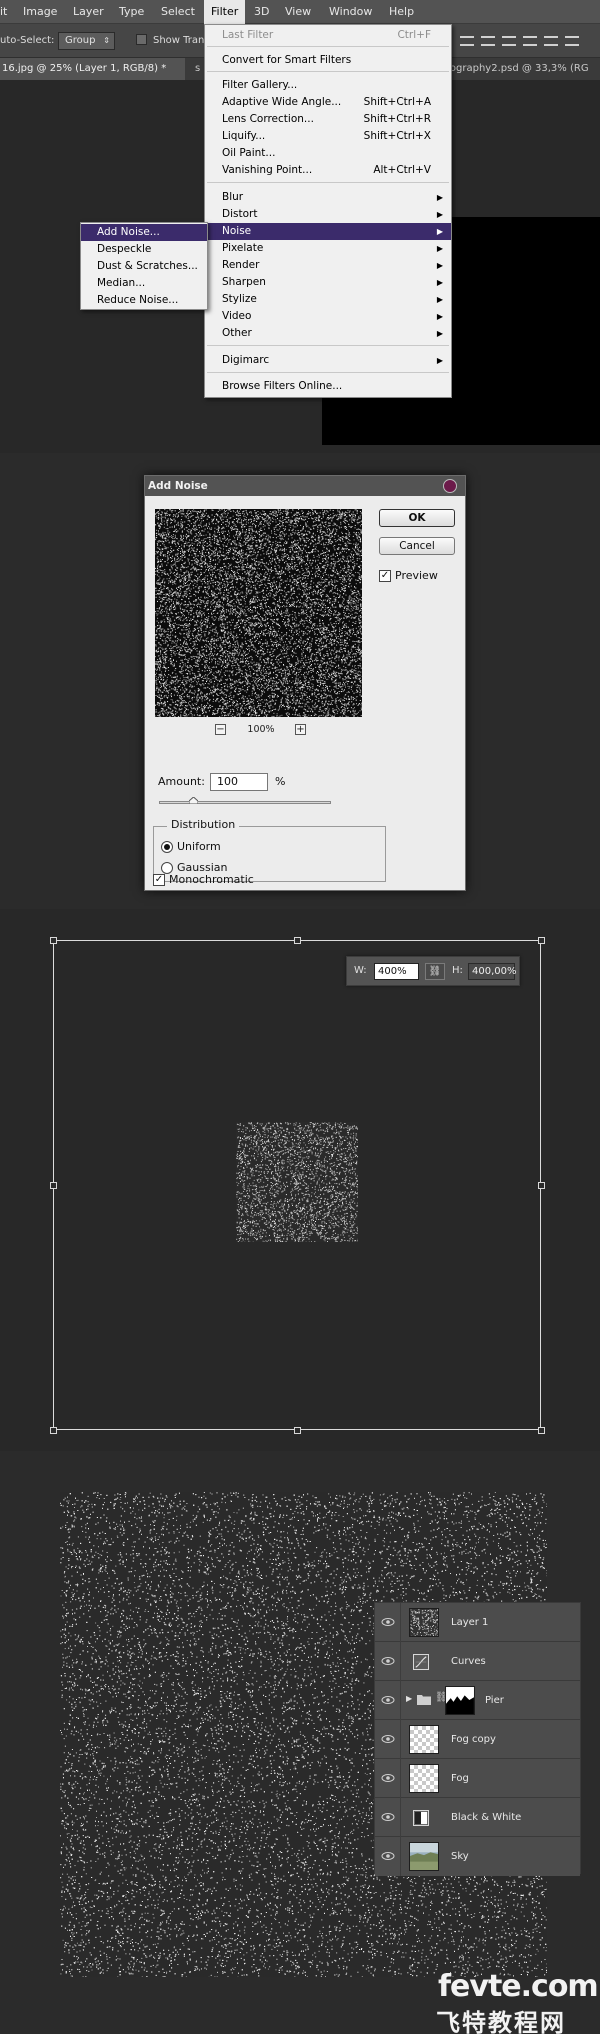 The width and height of the screenshot is (600, 2034). What do you see at coordinates (421, 1818) in the screenshot?
I see `black-white-adjustment-icon` at bounding box center [421, 1818].